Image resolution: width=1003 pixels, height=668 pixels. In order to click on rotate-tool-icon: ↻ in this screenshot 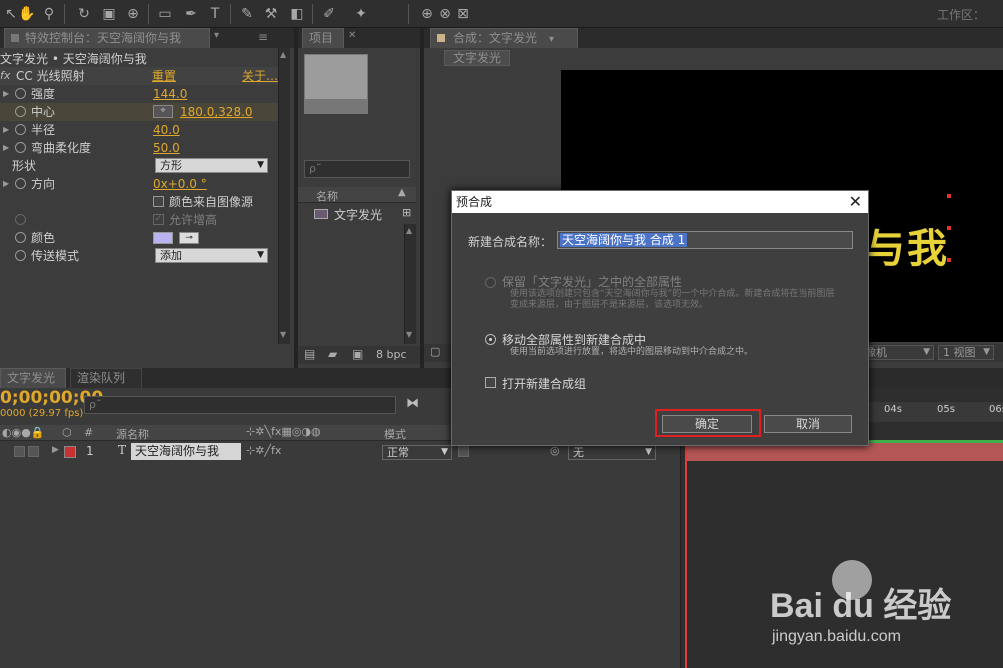, I will do `click(84, 14)`.